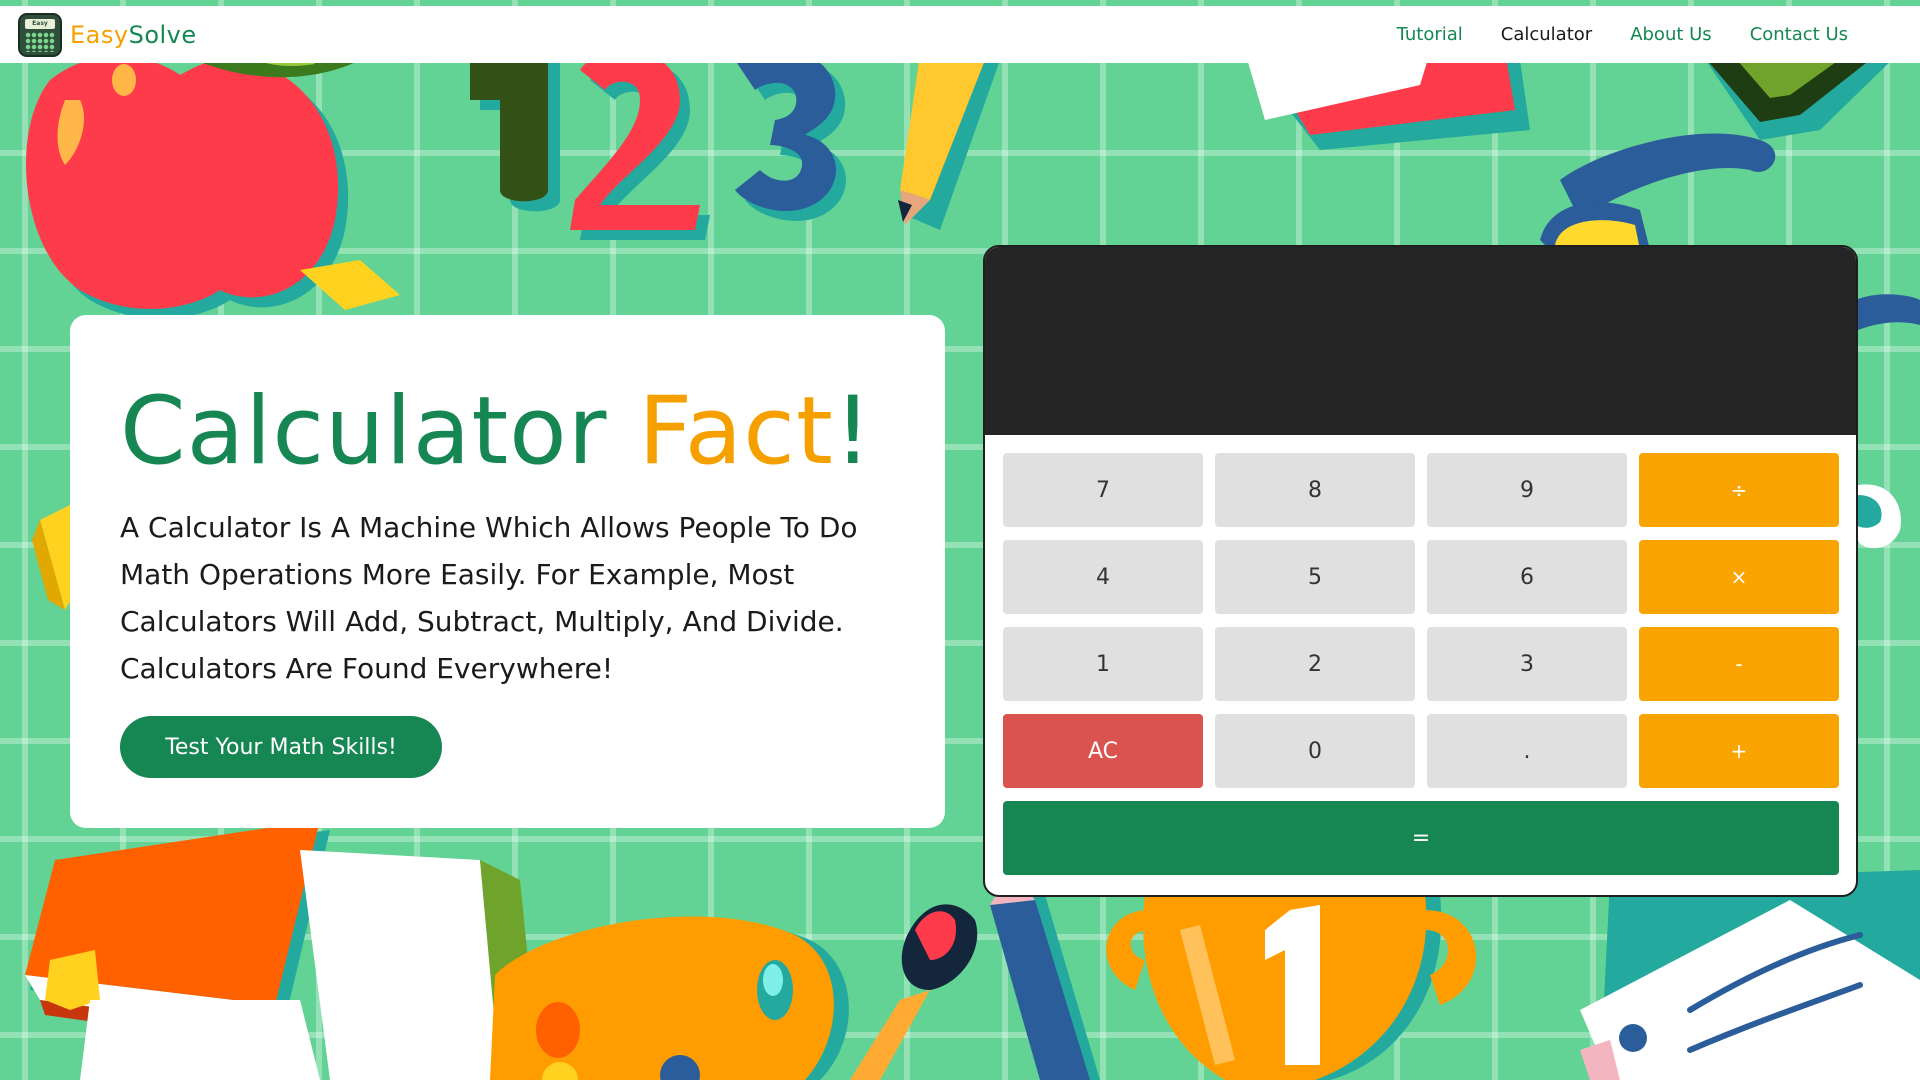 This screenshot has width=1920, height=1080. Describe the element at coordinates (1291, 987) in the screenshot. I see `trophy-illustration` at that location.